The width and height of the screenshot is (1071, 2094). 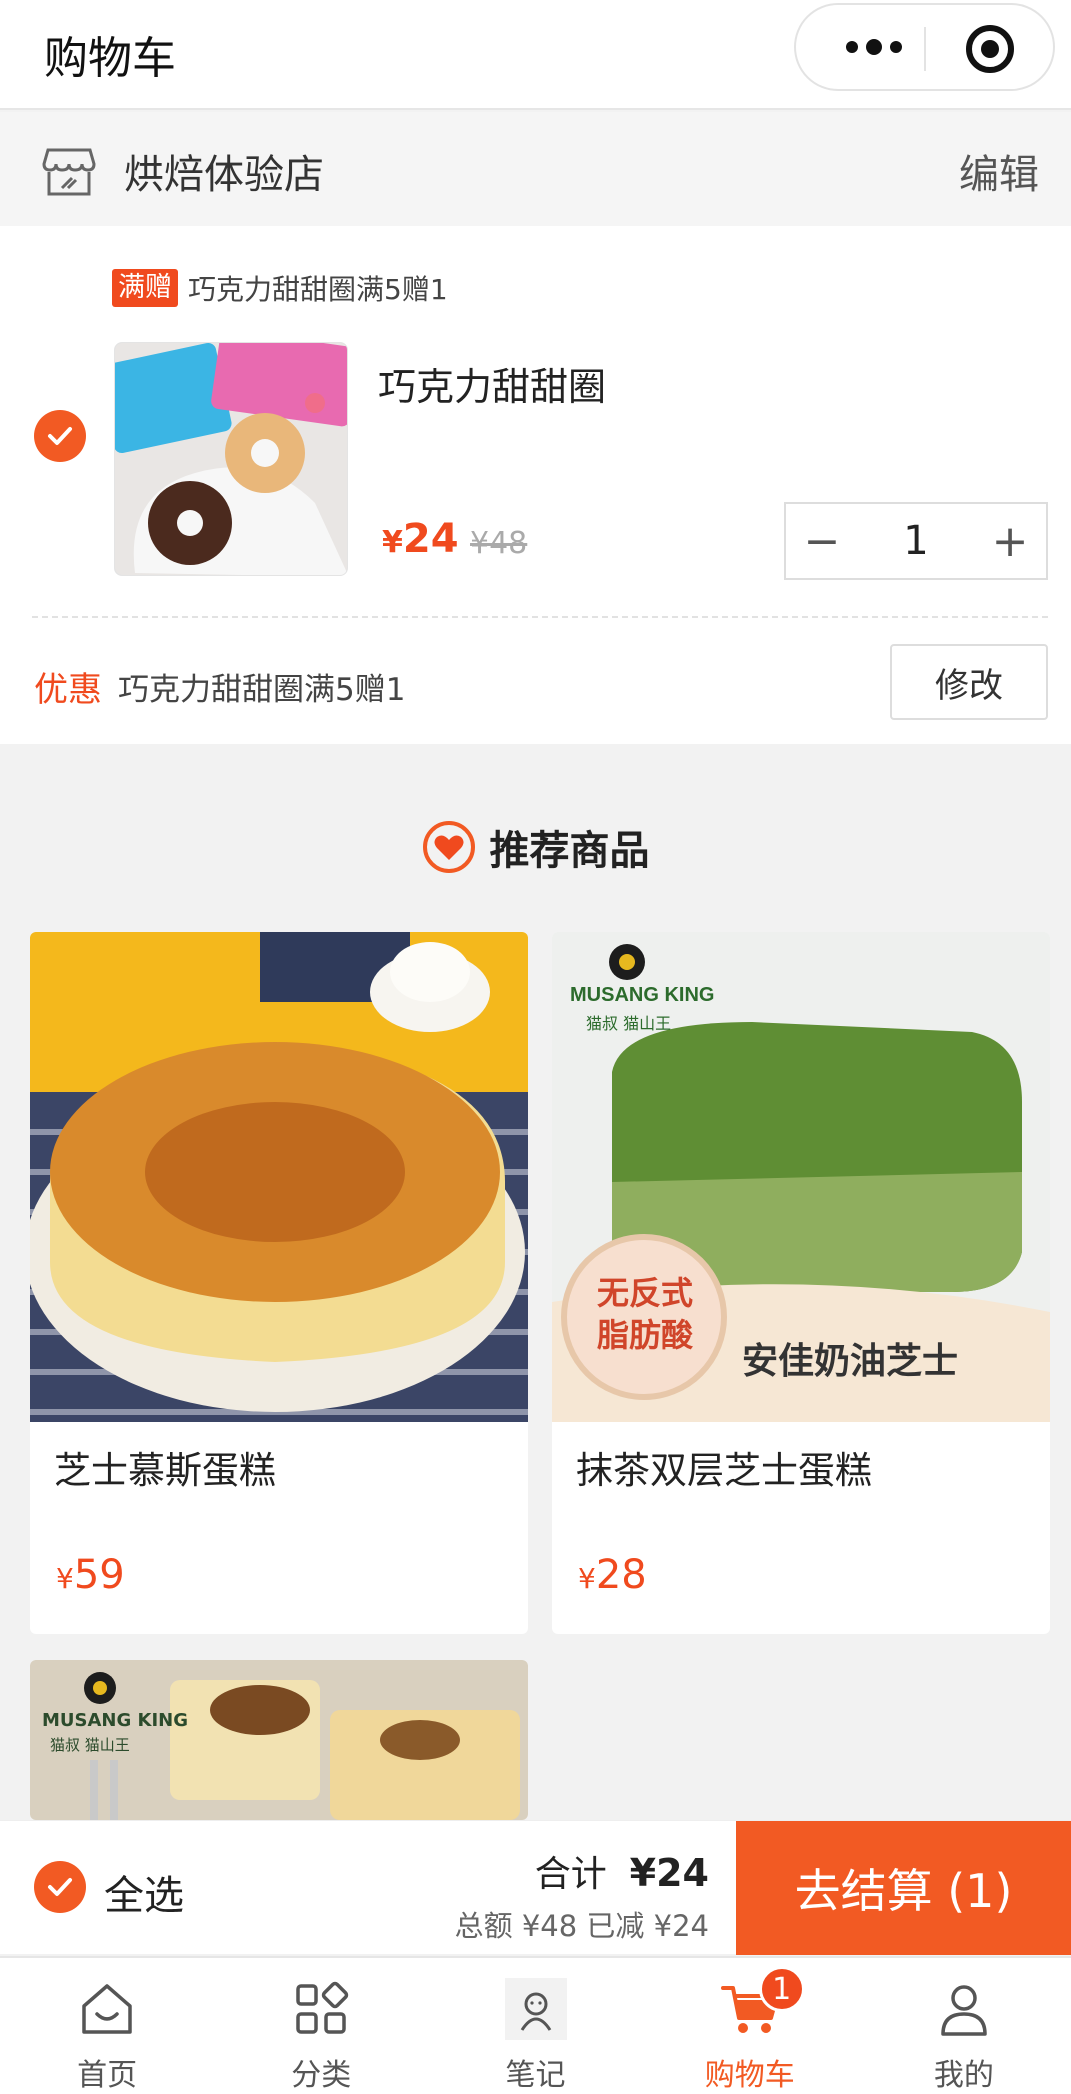 What do you see at coordinates (969, 682) in the screenshot?
I see `modify-button: 修改` at bounding box center [969, 682].